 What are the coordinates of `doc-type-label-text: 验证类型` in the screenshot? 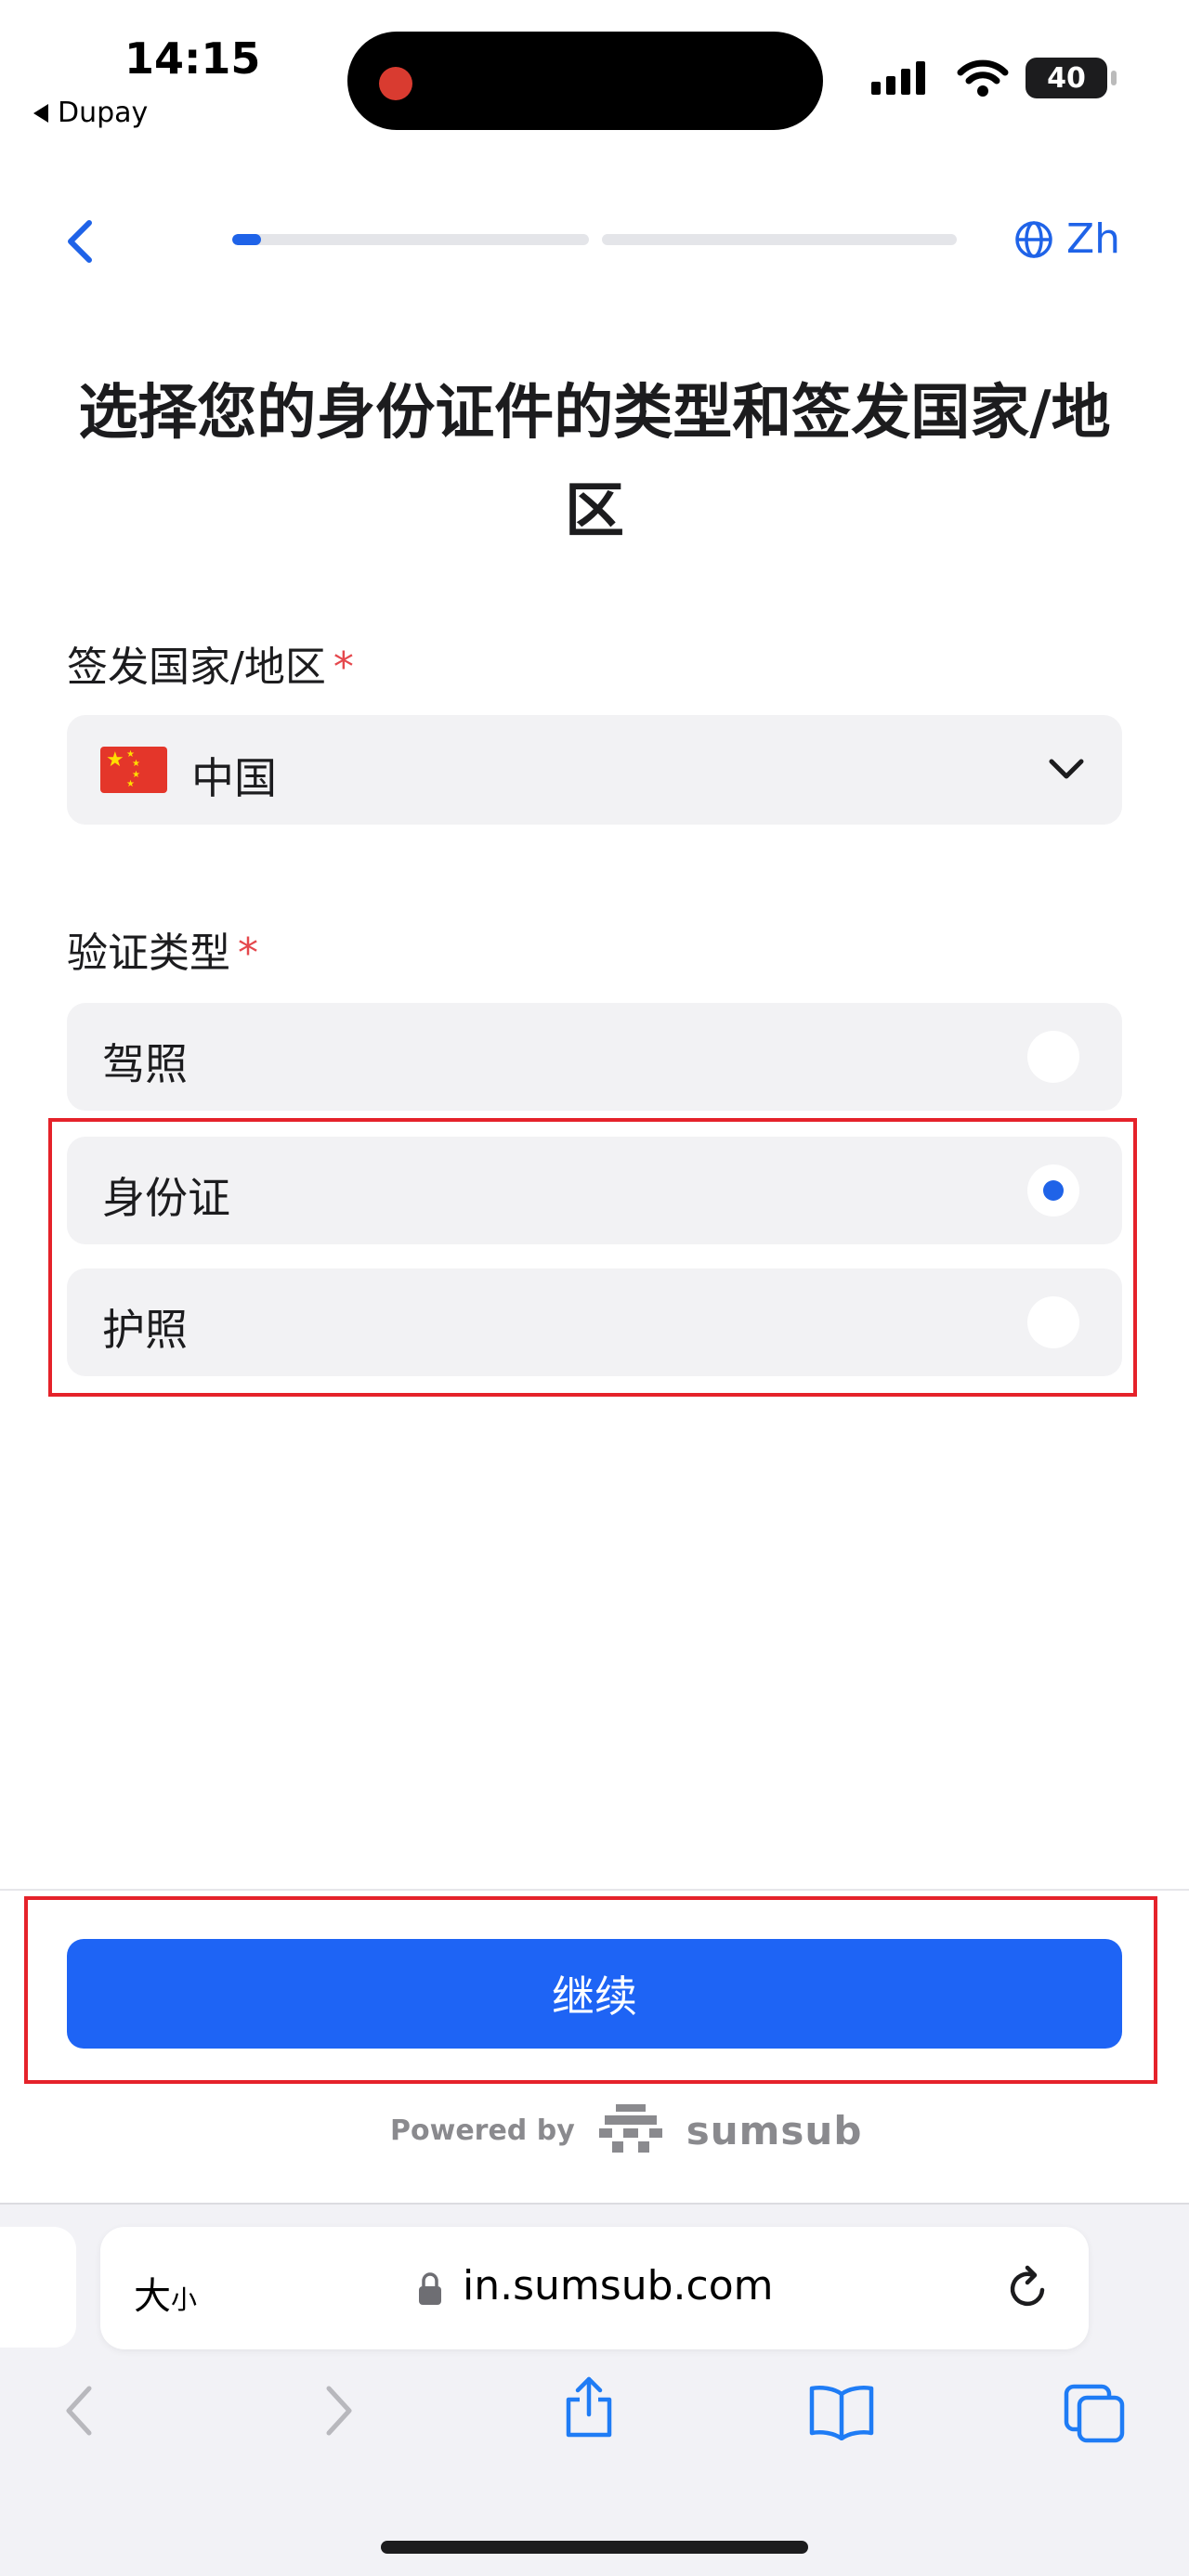 It's located at (148, 954).